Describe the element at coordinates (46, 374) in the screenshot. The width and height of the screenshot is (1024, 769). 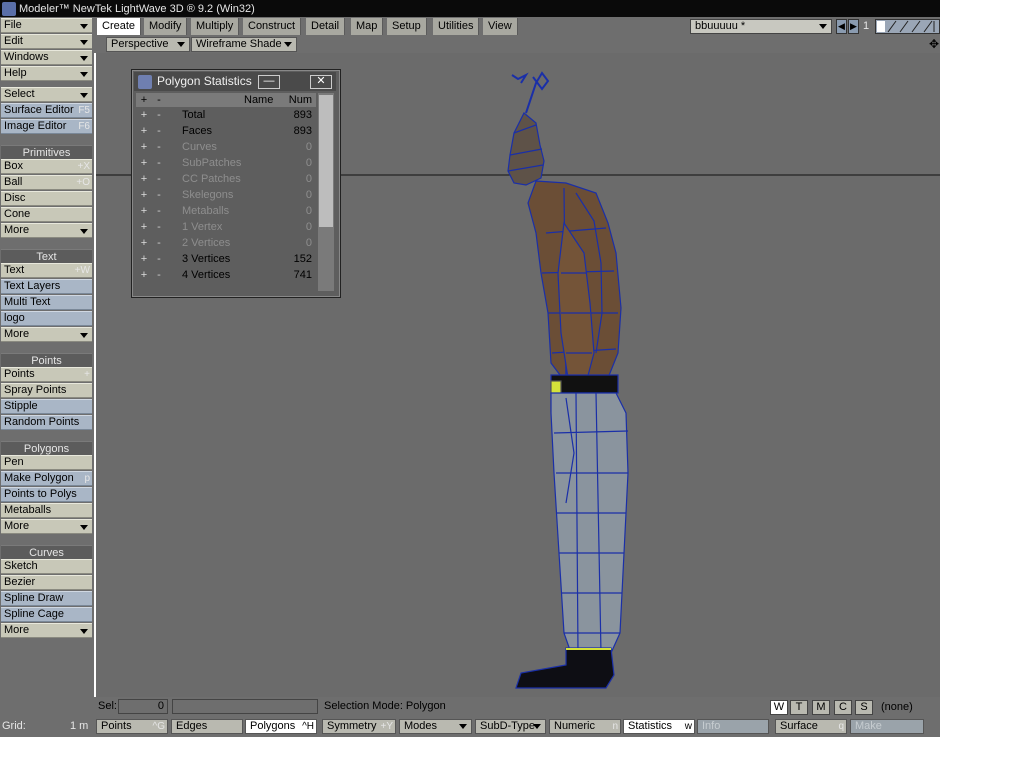
I see `points-tool-button: Points +` at that location.